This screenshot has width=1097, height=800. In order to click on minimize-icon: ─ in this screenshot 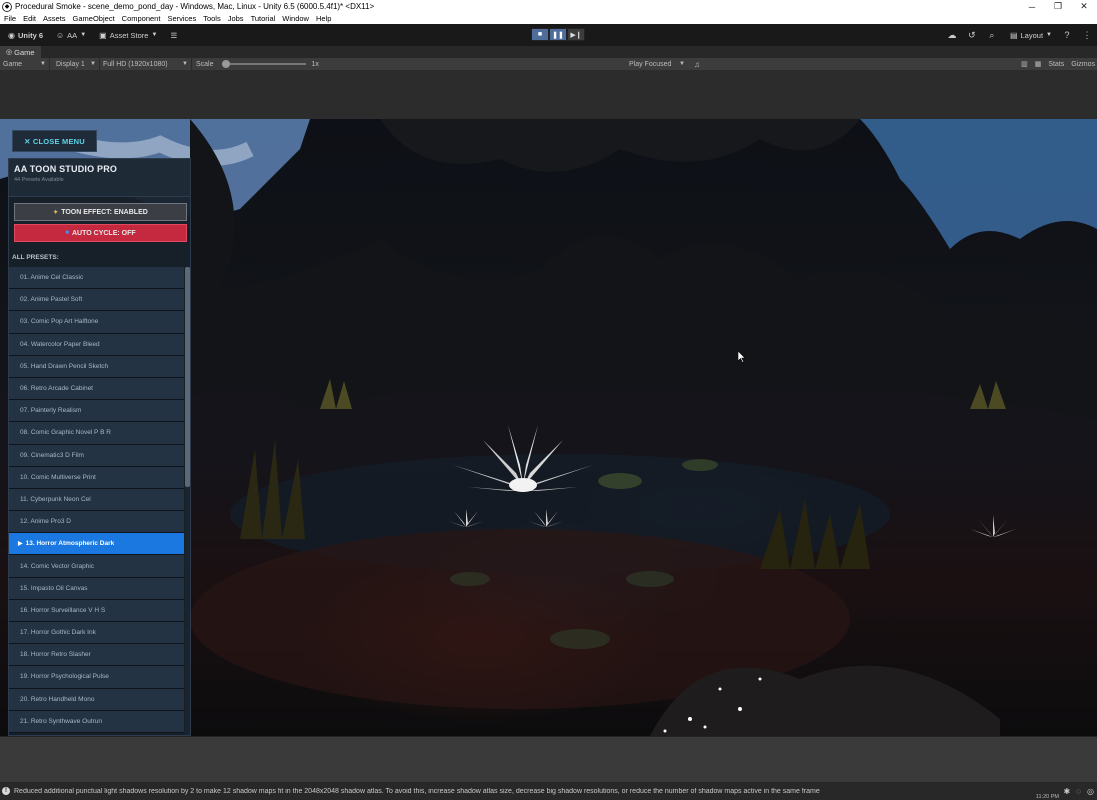, I will do `click(1032, 6)`.